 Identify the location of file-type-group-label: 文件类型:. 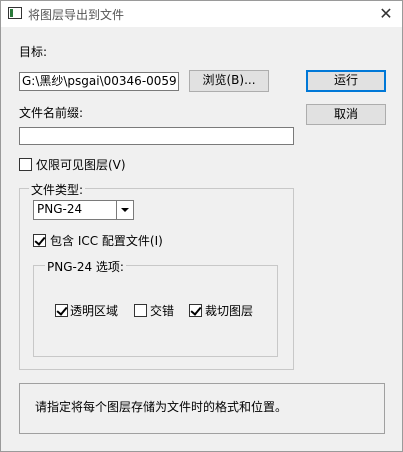
(57, 189).